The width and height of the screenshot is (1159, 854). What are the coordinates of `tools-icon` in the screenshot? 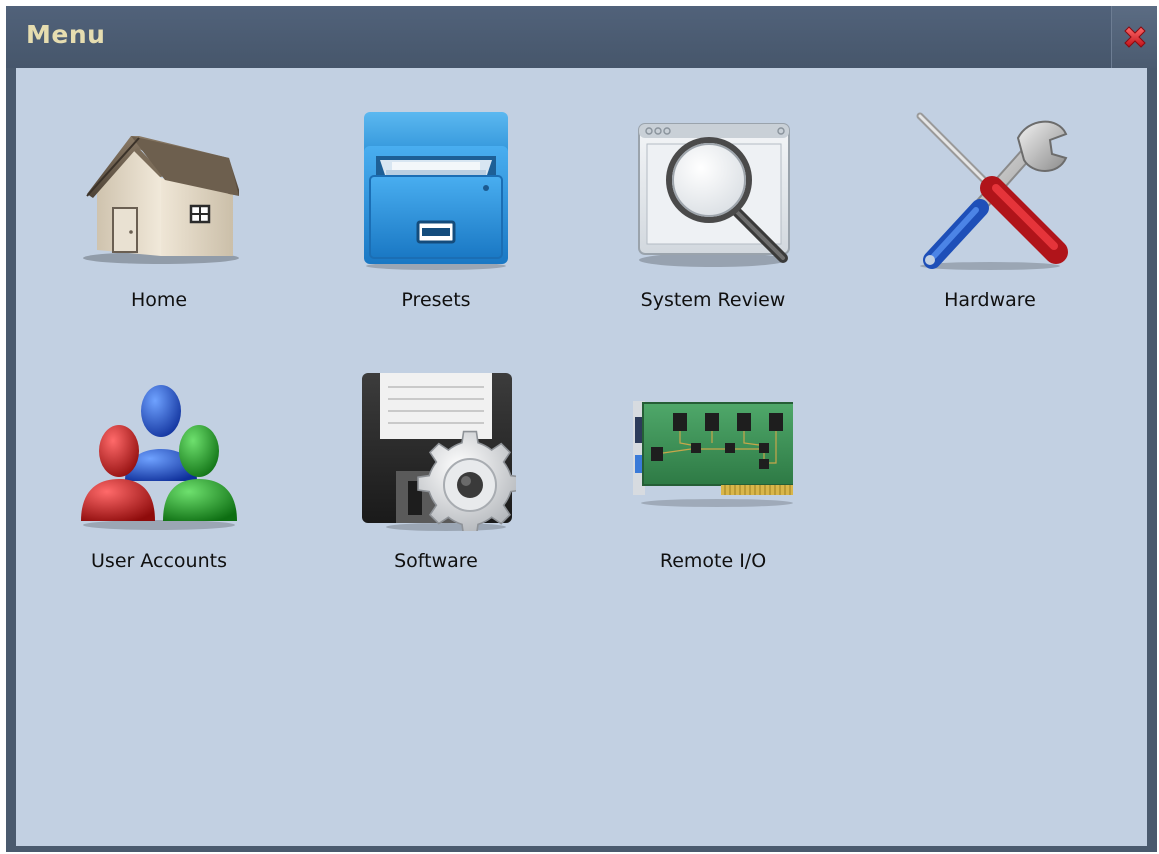 It's located at (992, 191).